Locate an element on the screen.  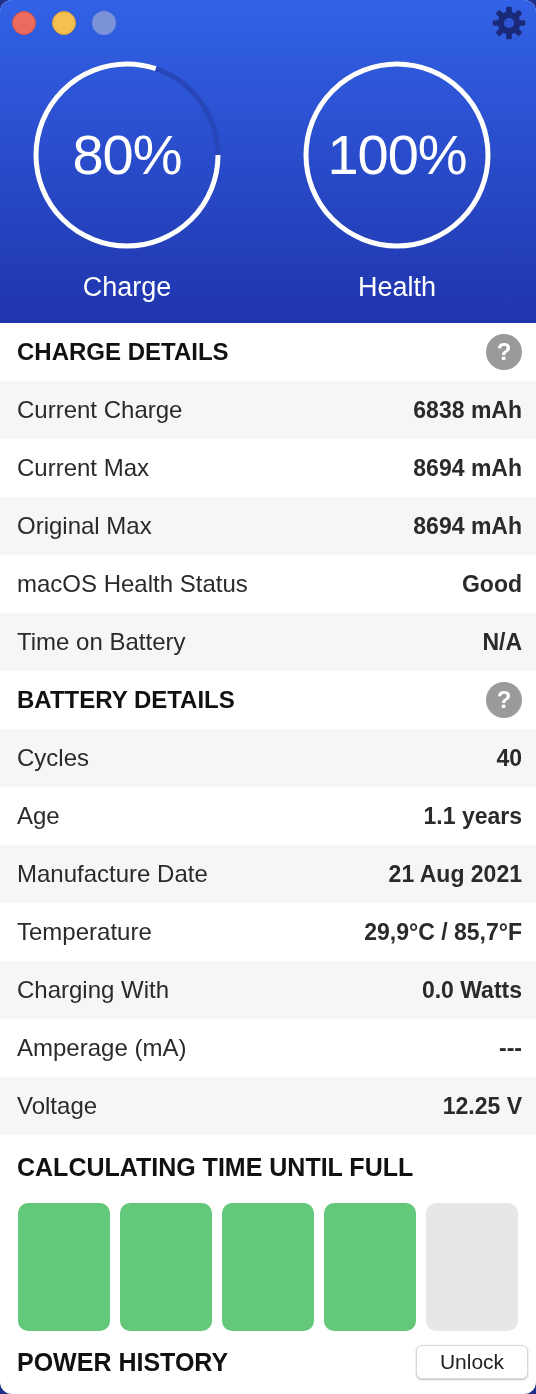
row-value: 0.0 Watts is located at coordinates (471, 990).